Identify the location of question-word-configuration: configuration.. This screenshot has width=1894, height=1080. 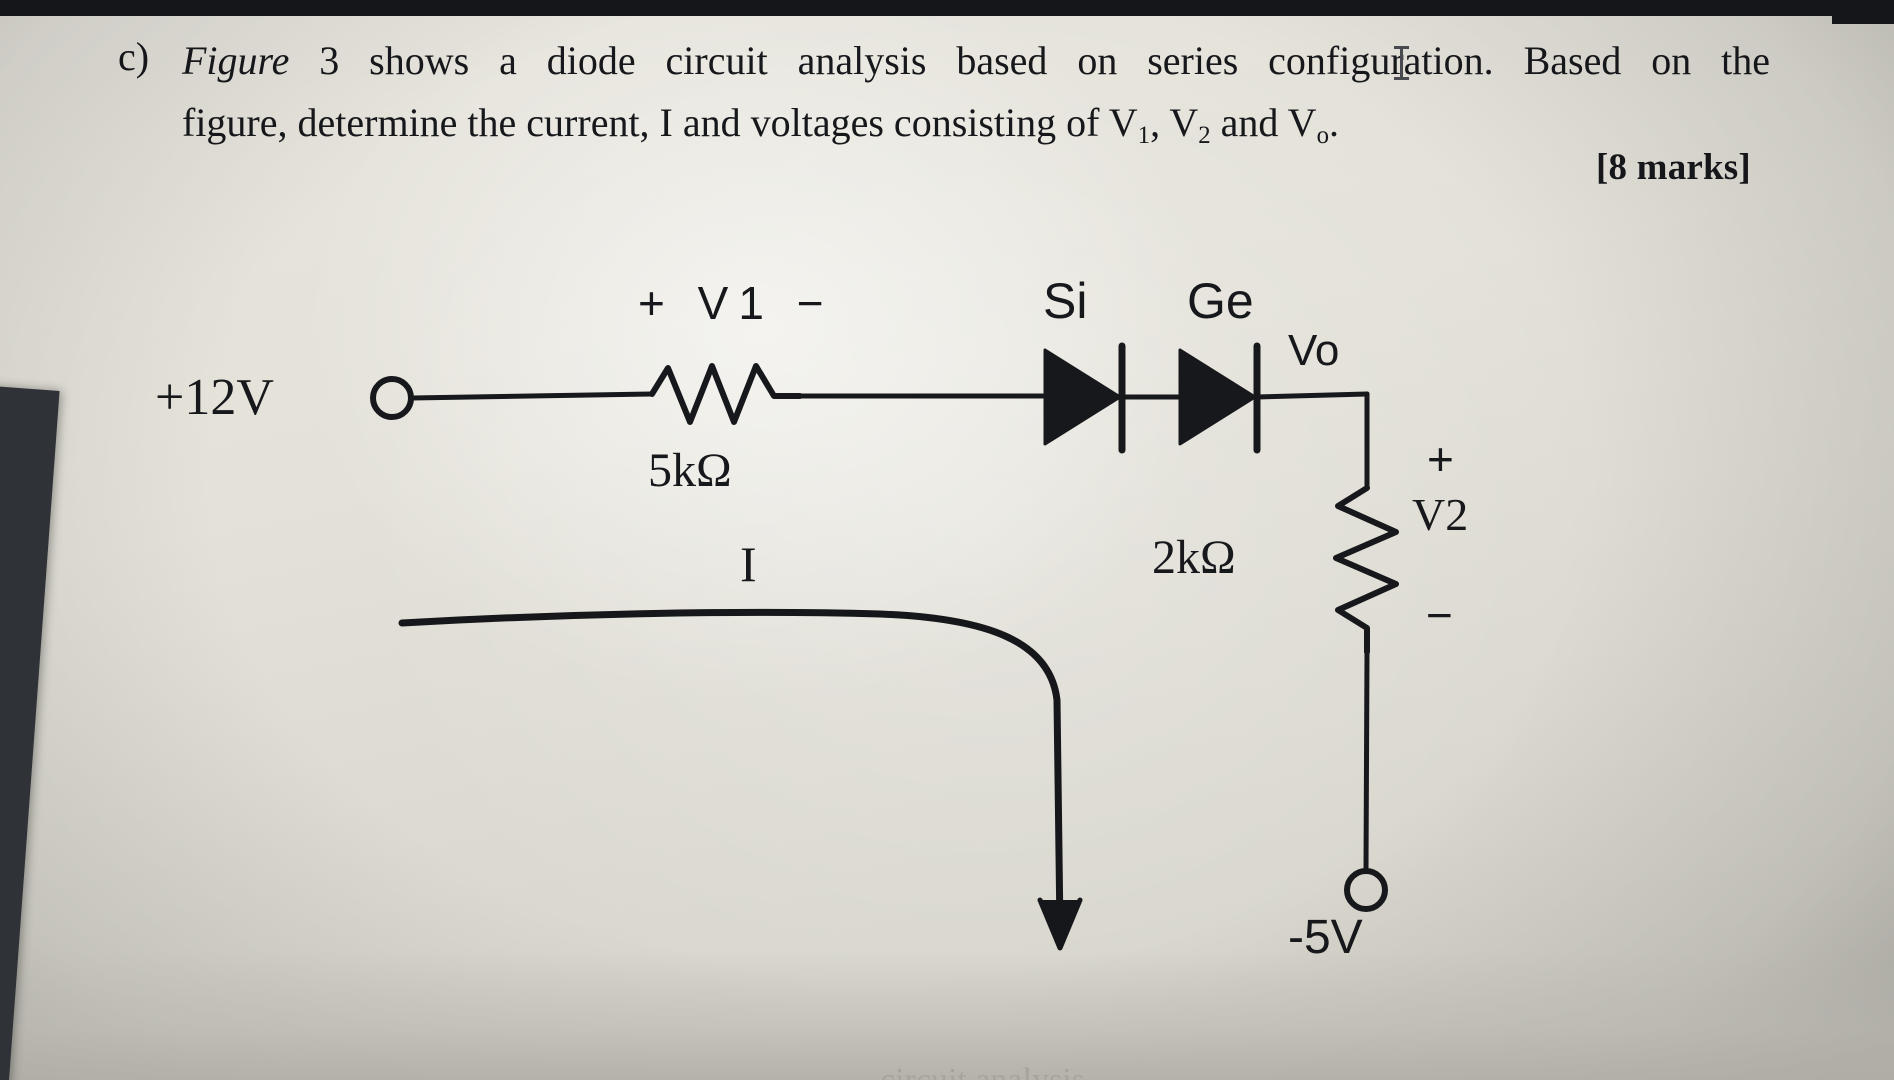
(1381, 60).